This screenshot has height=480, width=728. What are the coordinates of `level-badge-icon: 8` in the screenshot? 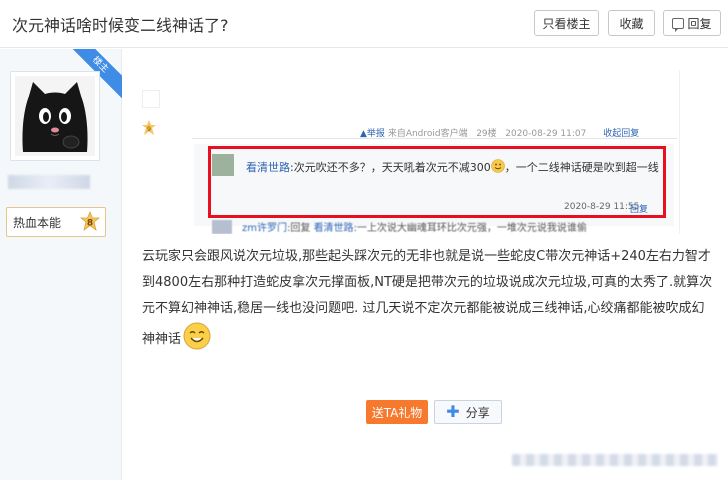 It's located at (90, 221).